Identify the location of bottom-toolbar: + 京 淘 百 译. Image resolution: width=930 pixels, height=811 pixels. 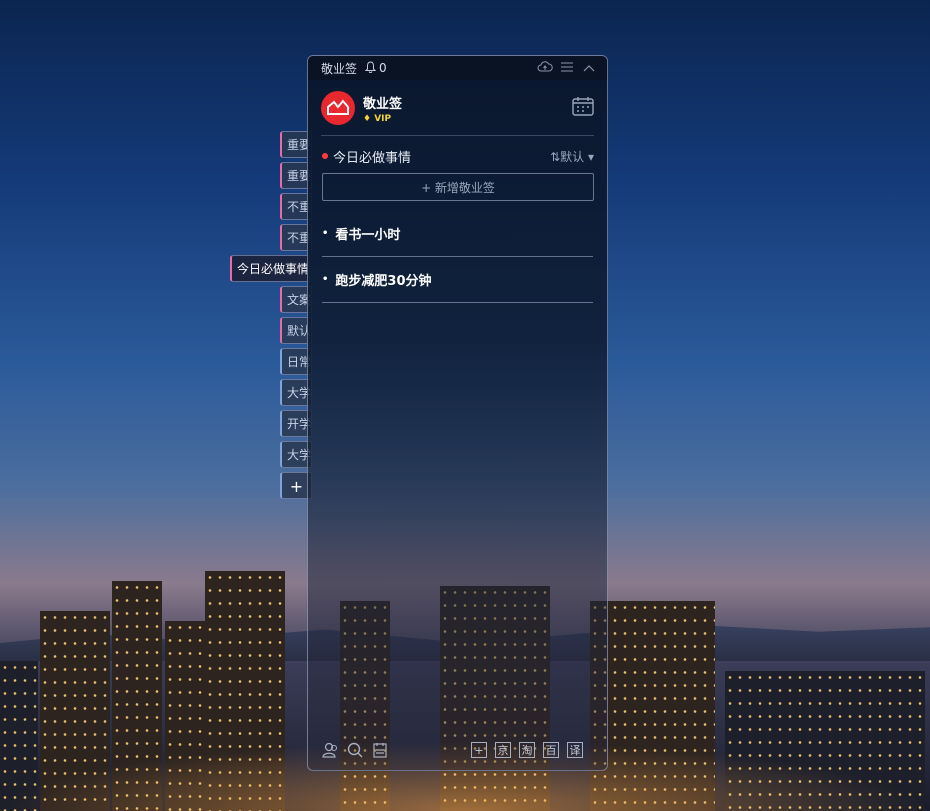
(452, 750).